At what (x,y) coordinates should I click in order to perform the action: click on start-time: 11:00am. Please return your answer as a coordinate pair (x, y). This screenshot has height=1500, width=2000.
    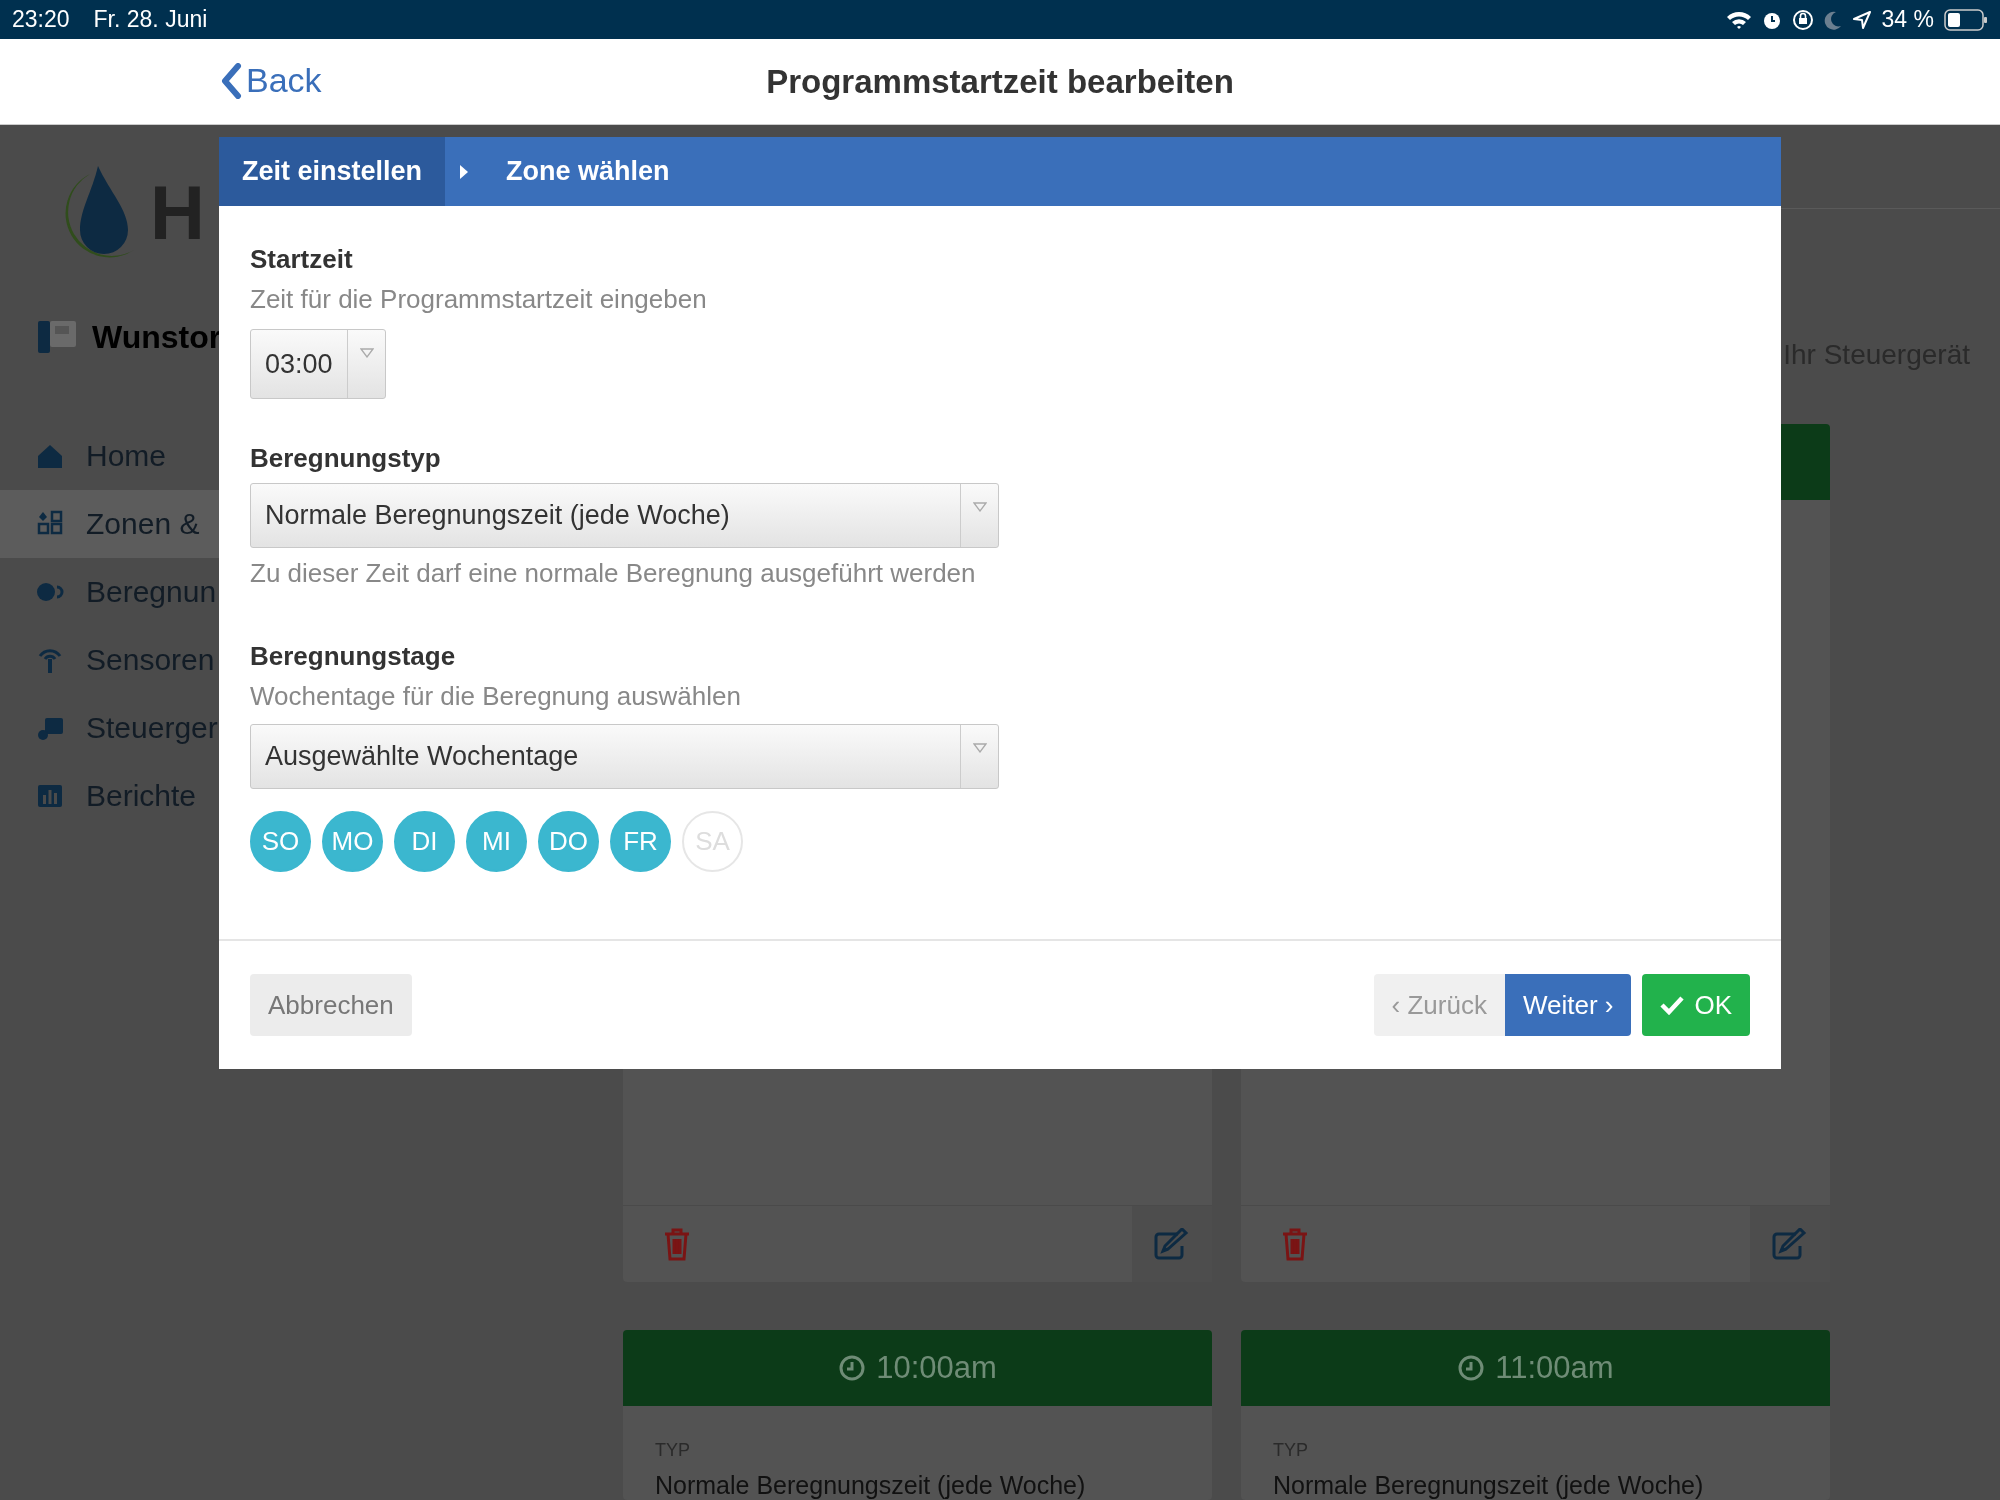
    Looking at the image, I should click on (1554, 1368).